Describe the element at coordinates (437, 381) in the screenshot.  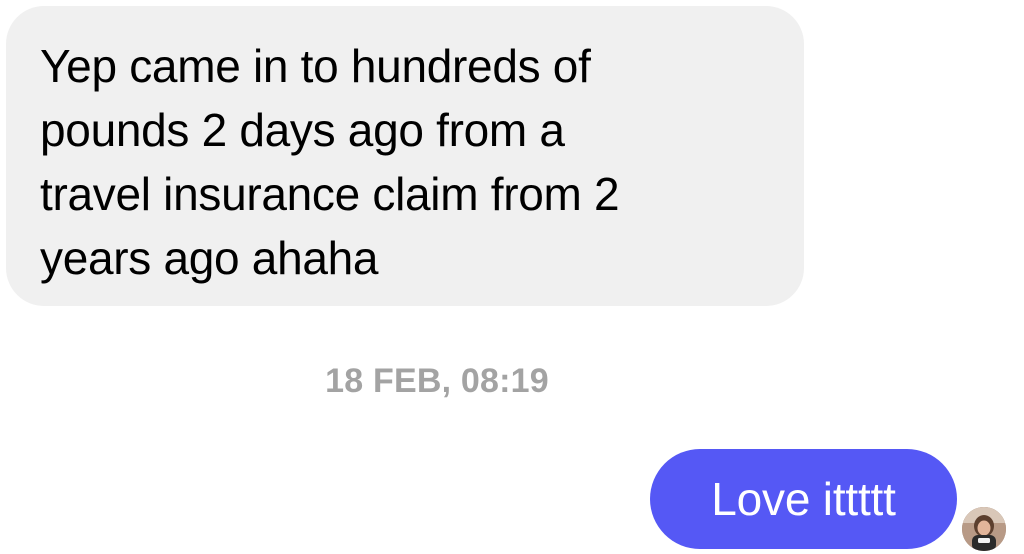
I see `message-timestamp: 18 FEB, 08:19` at that location.